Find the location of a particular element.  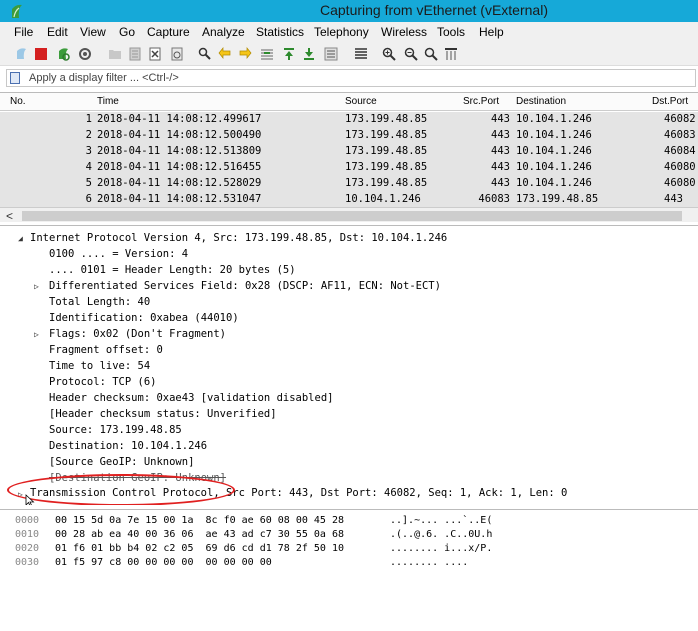

menu-statistics: Statistics is located at coordinates (280, 32).